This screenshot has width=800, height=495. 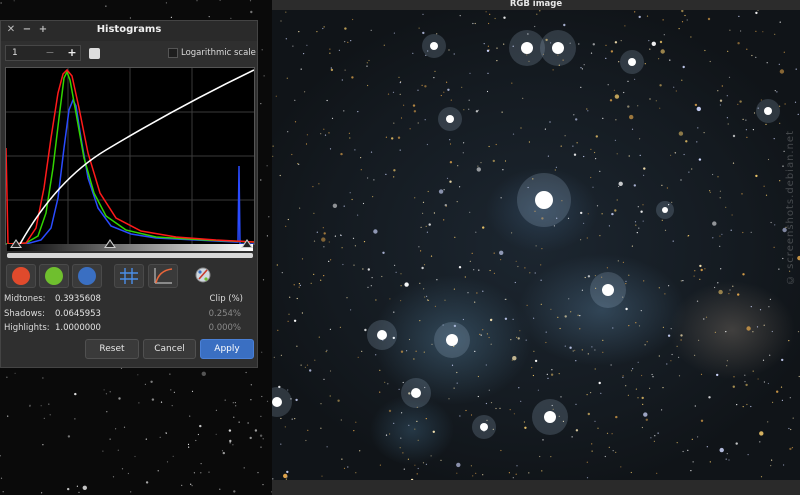 What do you see at coordinates (173, 53) in the screenshot?
I see `log-scale-checkbox` at bounding box center [173, 53].